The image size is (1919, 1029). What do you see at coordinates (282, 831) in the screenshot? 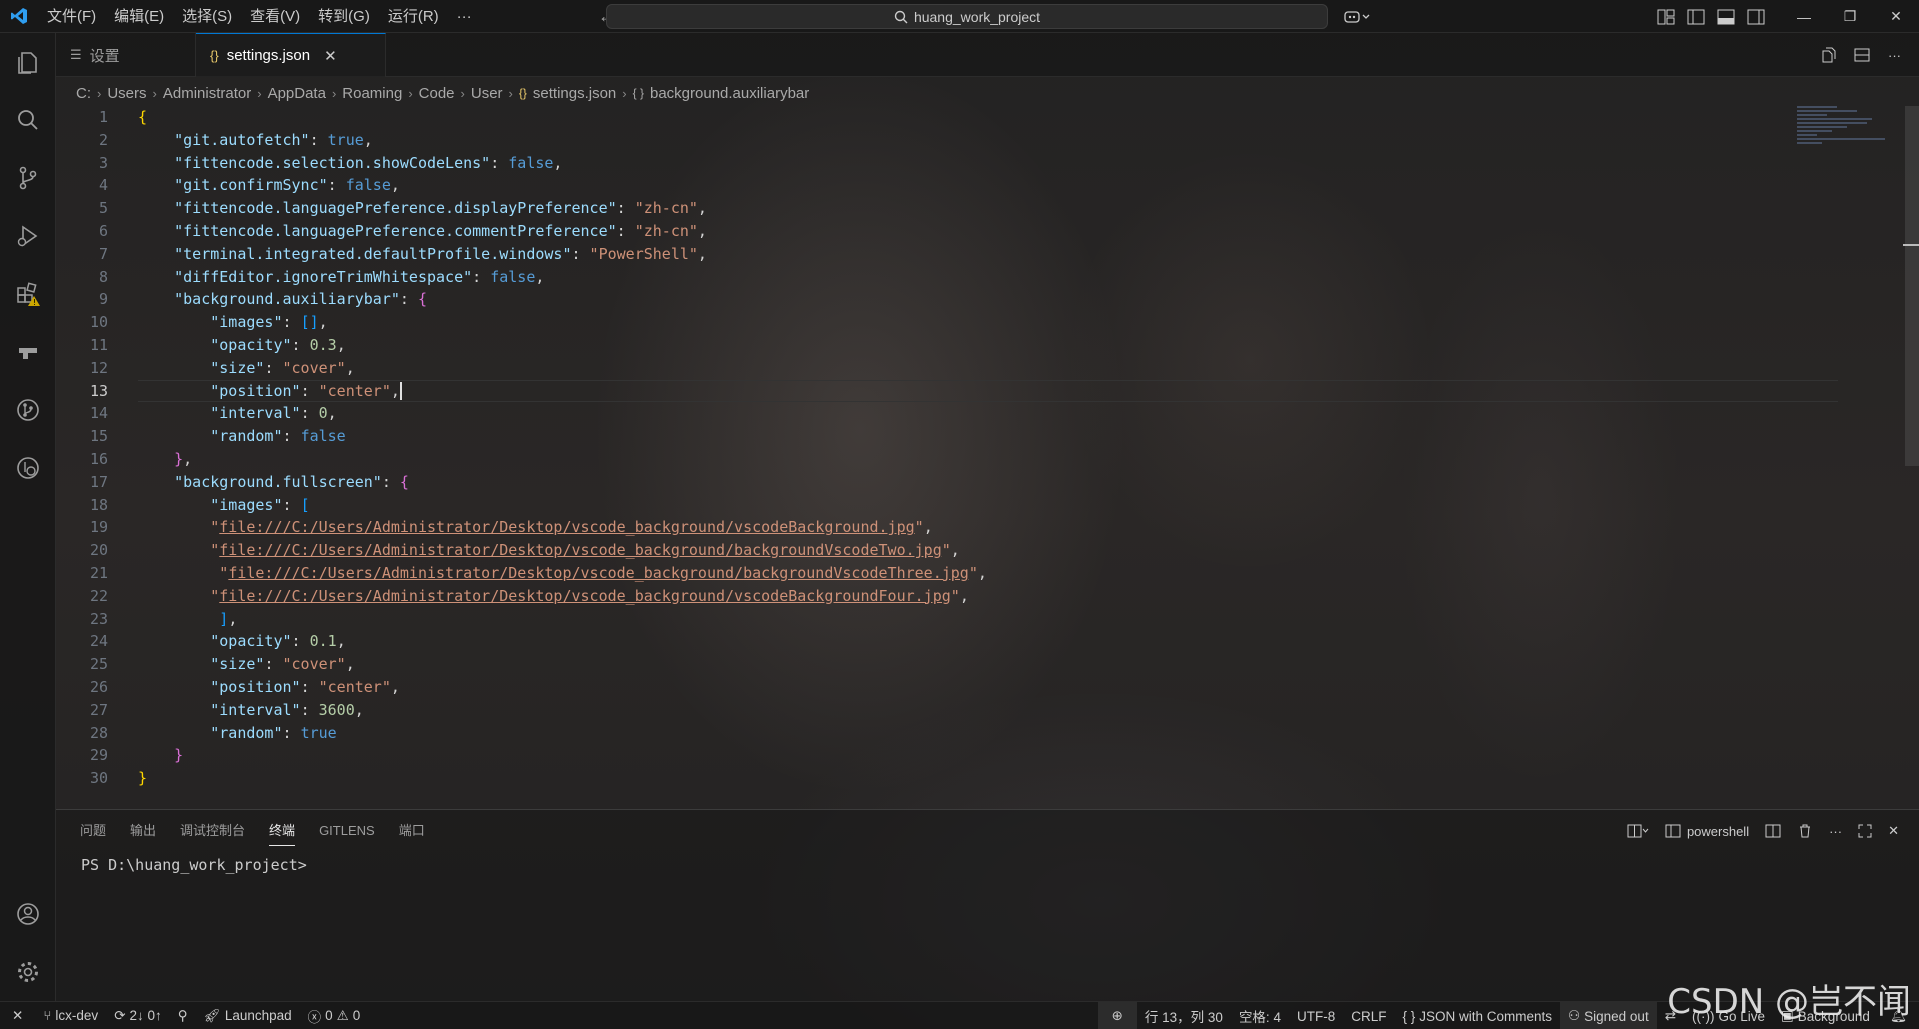
I see `tab-terminal: 终端` at bounding box center [282, 831].